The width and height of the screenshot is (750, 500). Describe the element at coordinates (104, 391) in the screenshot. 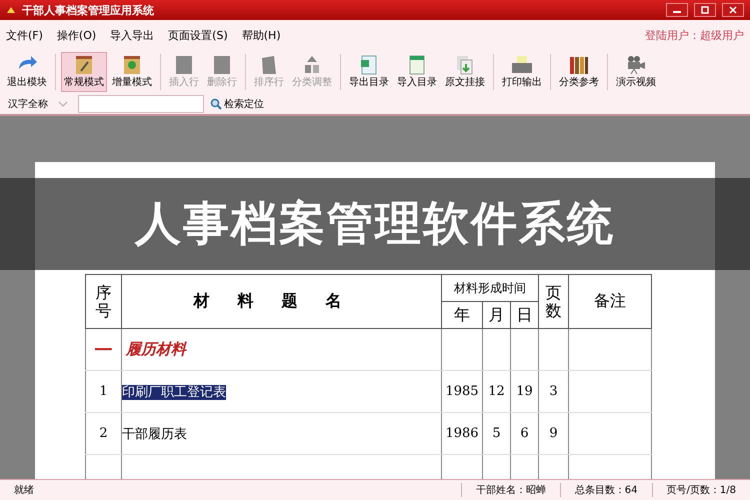

I see `table-cell: 1` at that location.